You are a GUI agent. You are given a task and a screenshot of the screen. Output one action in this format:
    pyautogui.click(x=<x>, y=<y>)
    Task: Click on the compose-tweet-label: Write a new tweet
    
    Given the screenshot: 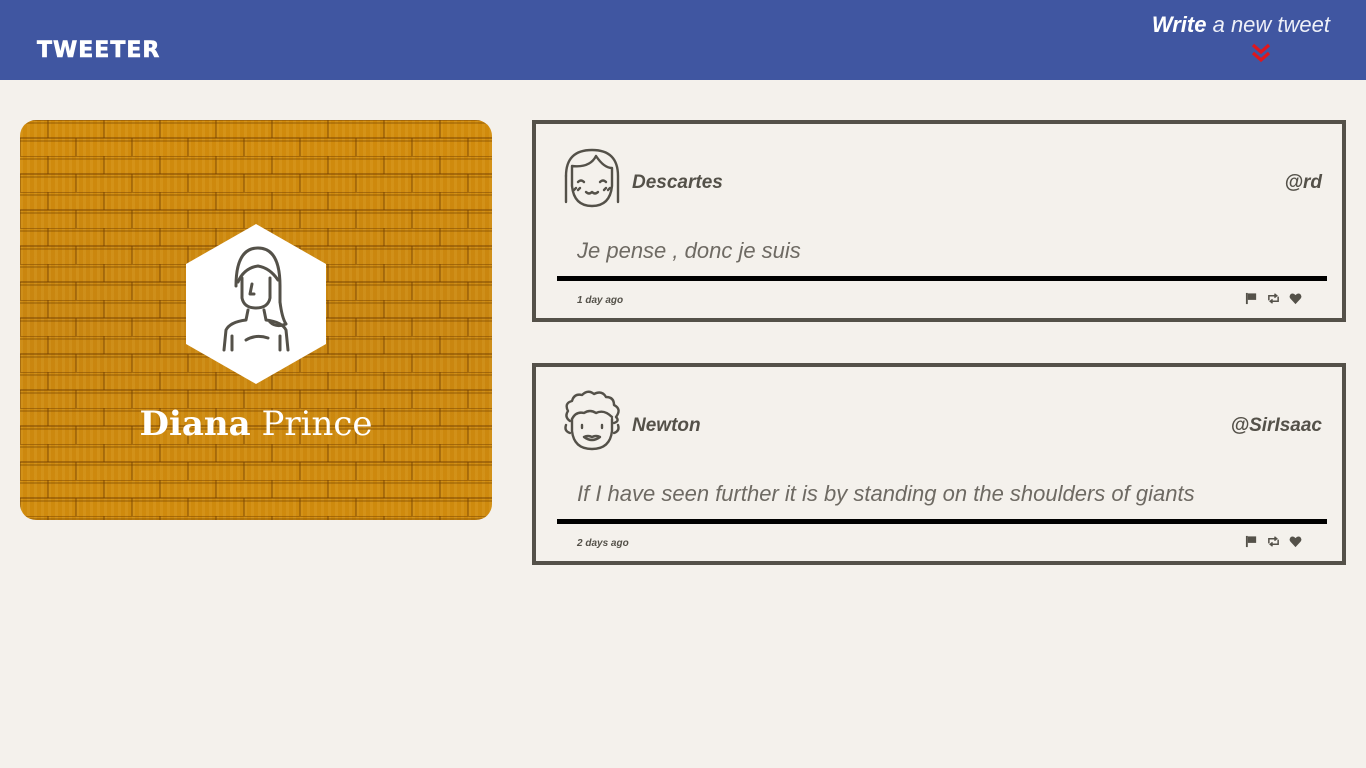 What is the action you would take?
    pyautogui.click(x=1230, y=25)
    